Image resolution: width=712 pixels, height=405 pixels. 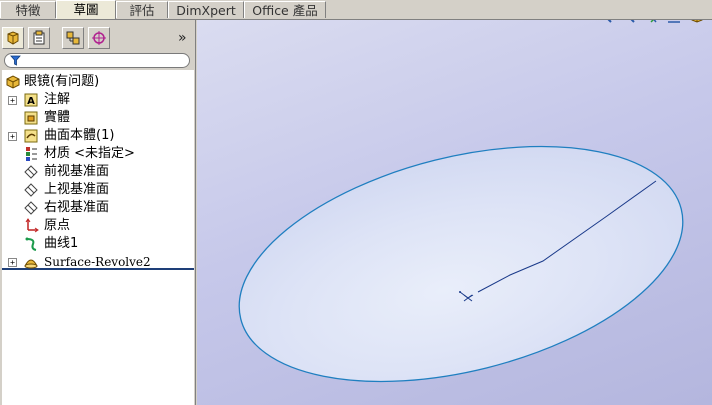 What do you see at coordinates (651, 22) in the screenshot?
I see `view-orientation-icon` at bounding box center [651, 22].